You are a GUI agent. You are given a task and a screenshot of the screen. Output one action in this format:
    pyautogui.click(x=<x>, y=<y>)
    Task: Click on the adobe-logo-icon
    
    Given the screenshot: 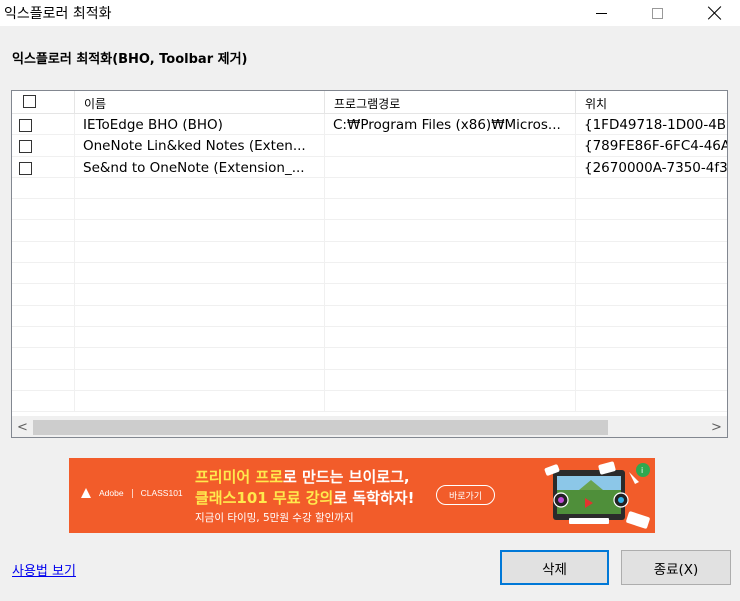 What is the action you would take?
    pyautogui.click(x=86, y=493)
    